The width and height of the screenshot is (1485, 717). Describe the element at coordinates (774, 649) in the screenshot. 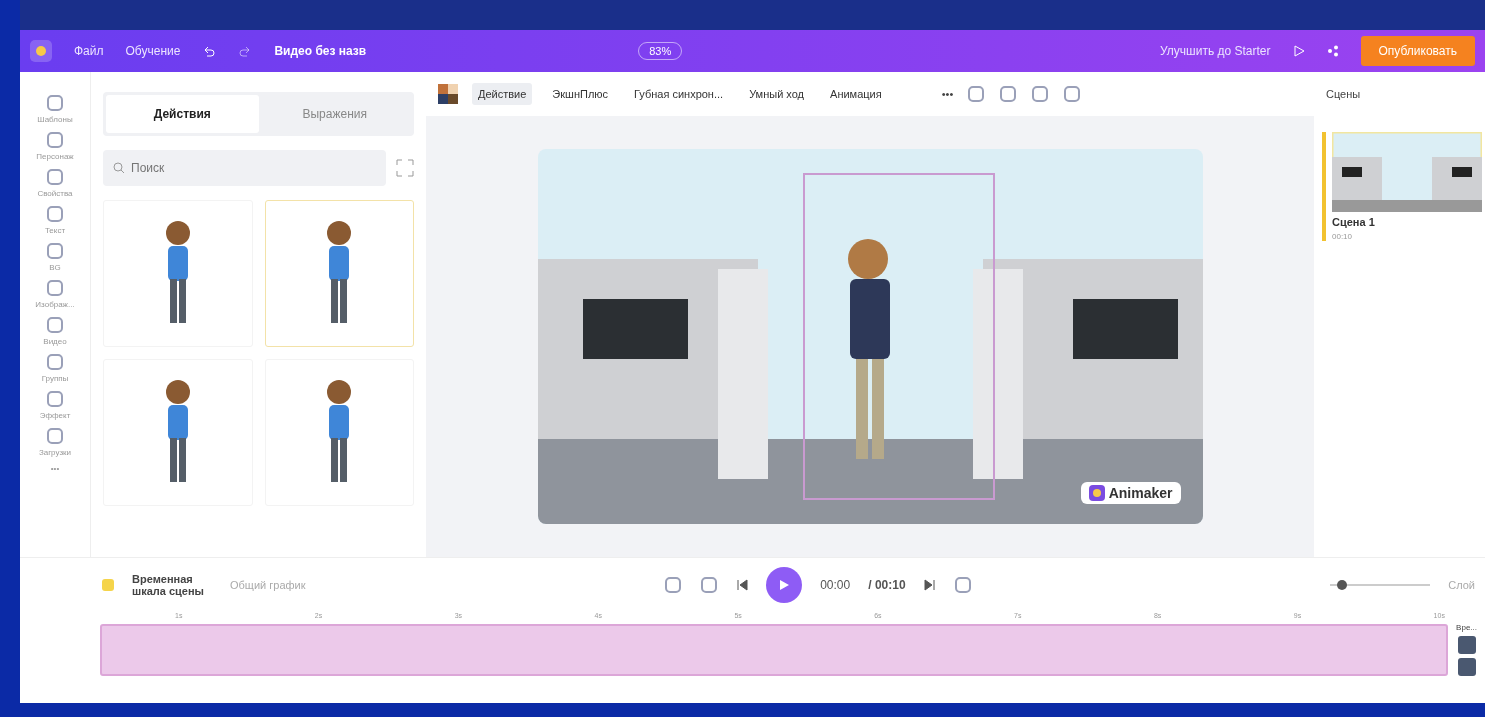

I see `camera-track` at that location.